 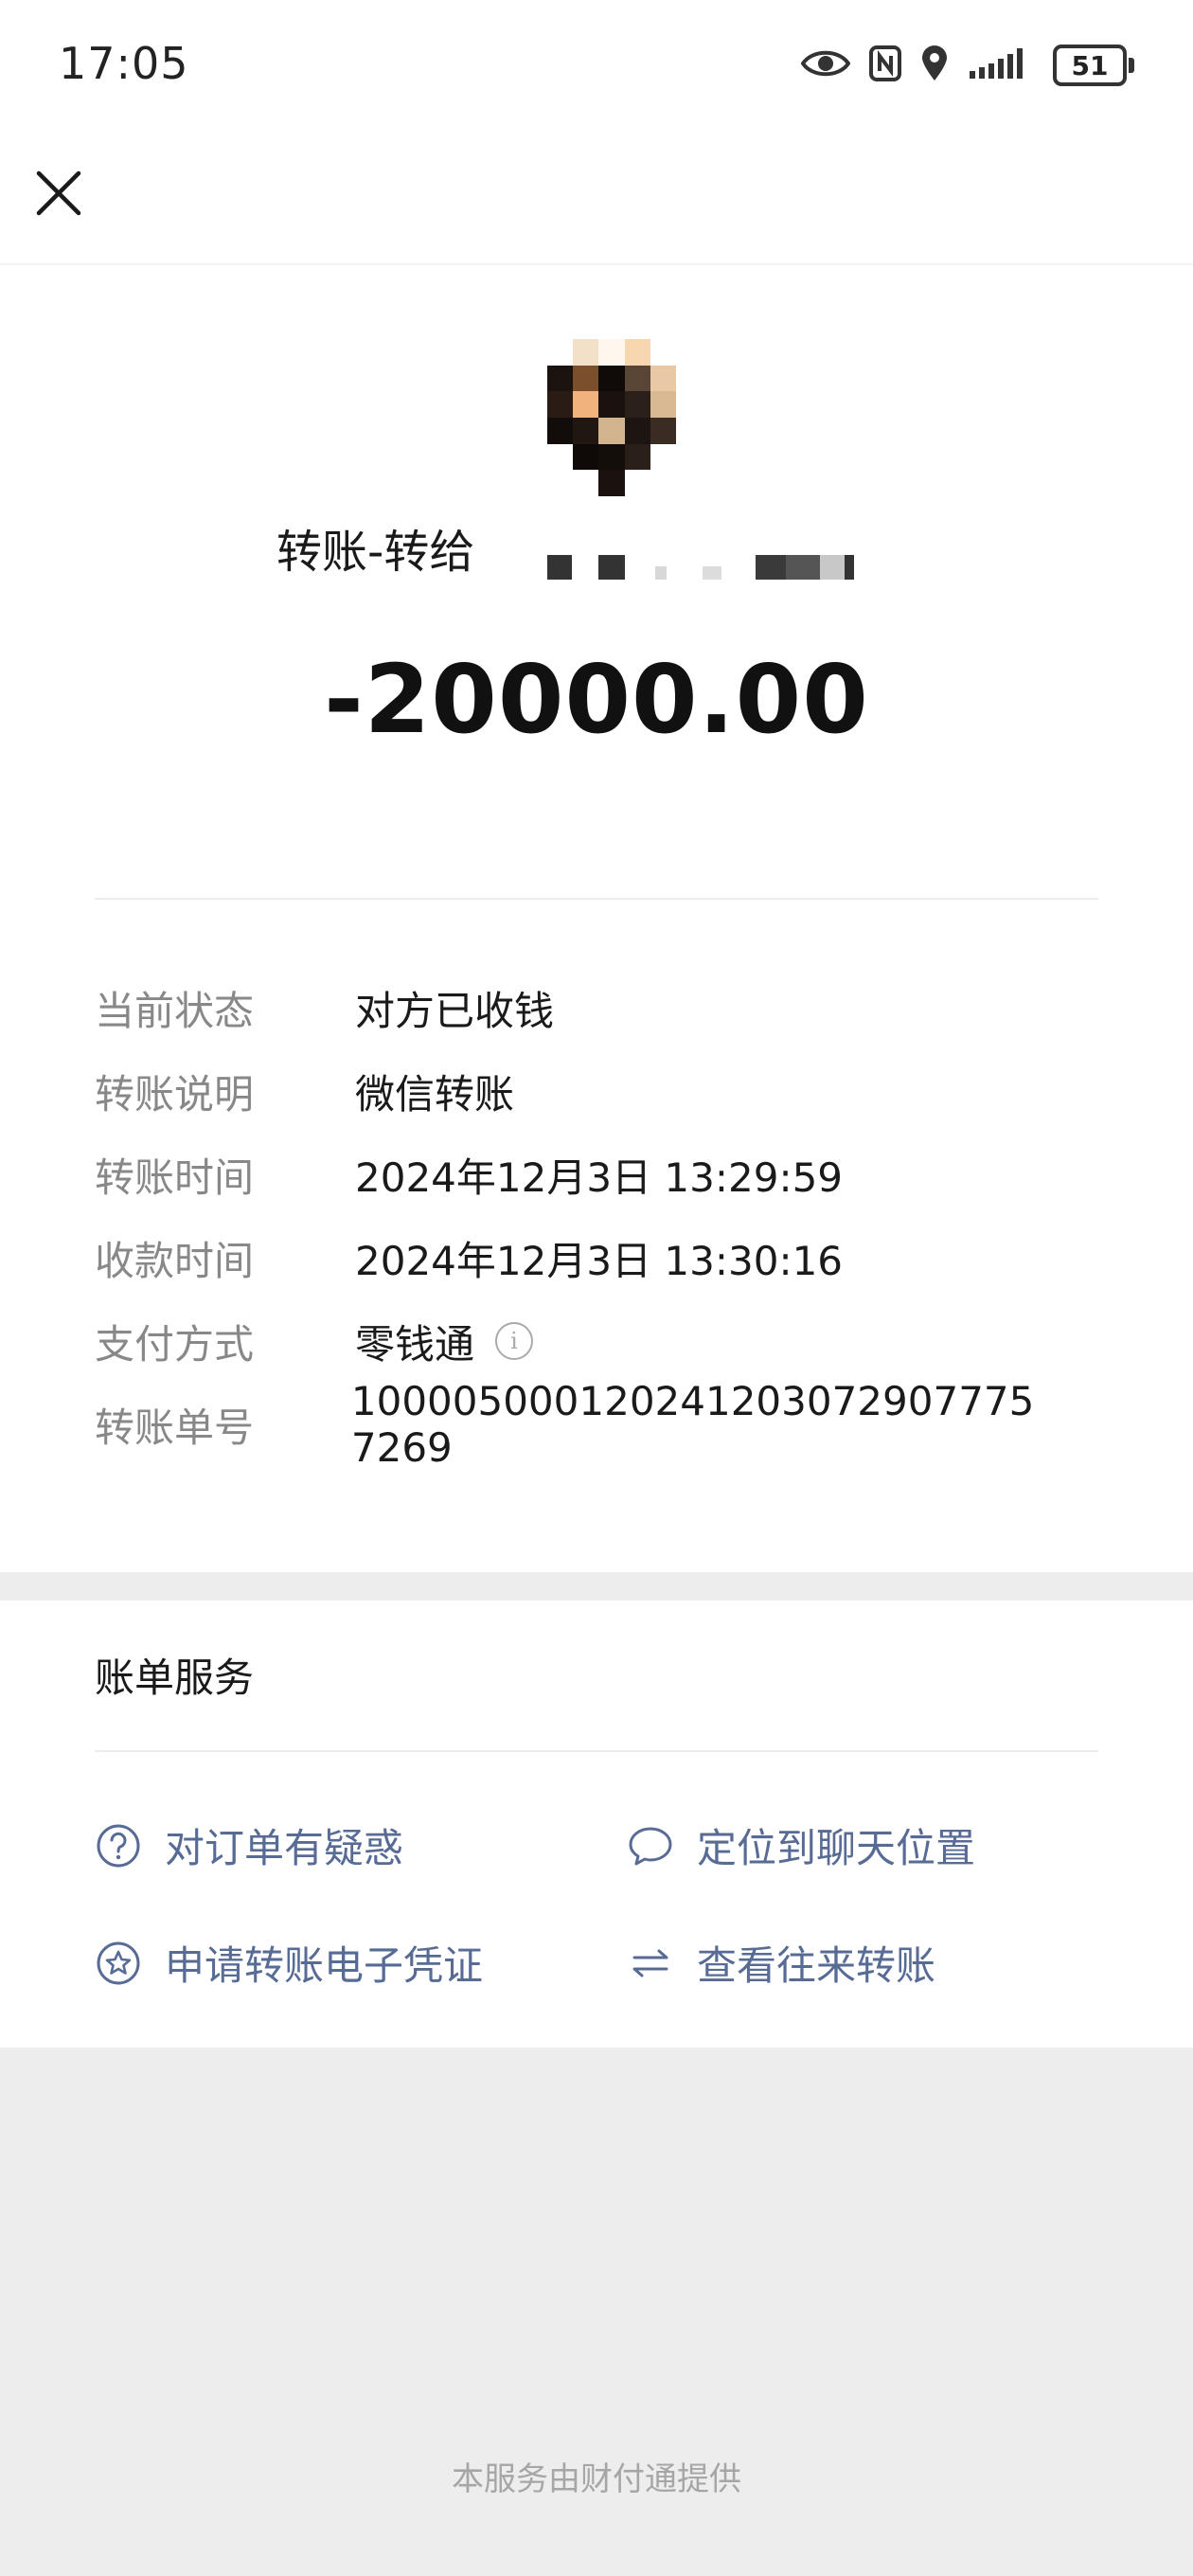 What do you see at coordinates (435, 1094) in the screenshot?
I see `detail-value: 微信转账` at bounding box center [435, 1094].